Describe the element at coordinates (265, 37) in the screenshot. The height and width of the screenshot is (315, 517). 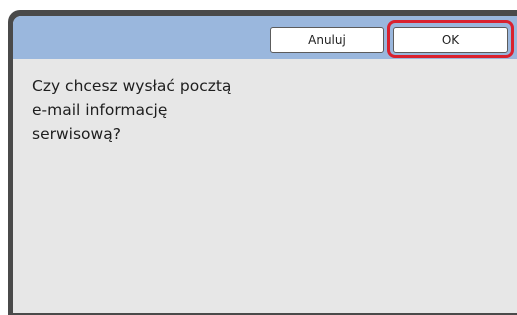
I see `dialog-header-bar: Anuluj OK` at that location.